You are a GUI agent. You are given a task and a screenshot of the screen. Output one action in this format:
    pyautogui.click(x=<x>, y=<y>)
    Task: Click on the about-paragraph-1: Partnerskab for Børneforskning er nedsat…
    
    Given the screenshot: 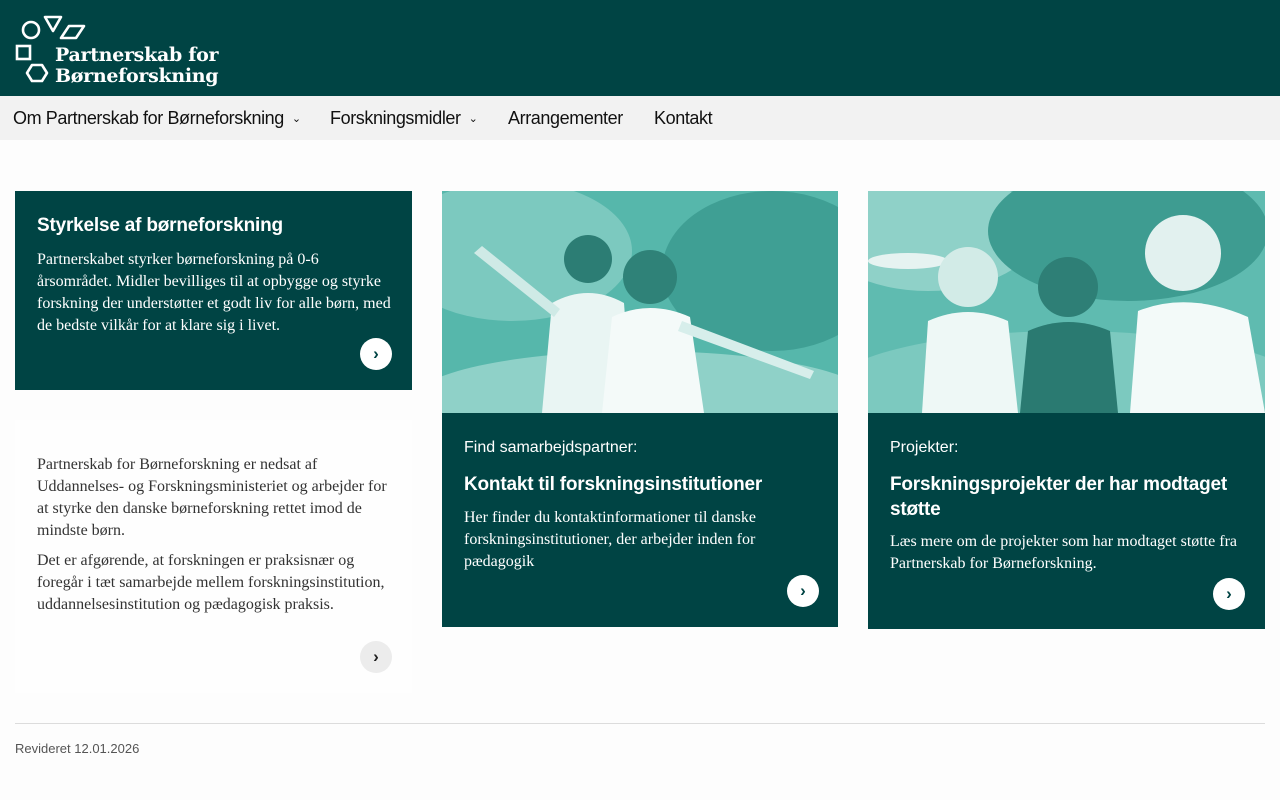 What is the action you would take?
    pyautogui.click(x=212, y=497)
    